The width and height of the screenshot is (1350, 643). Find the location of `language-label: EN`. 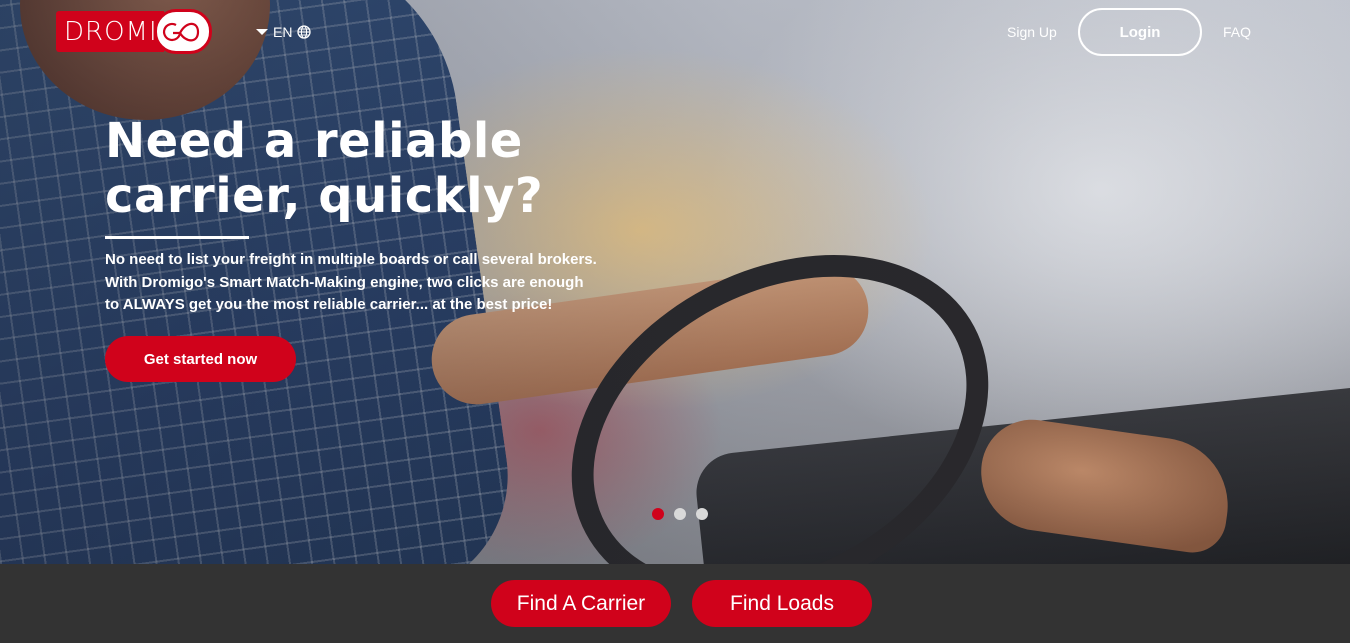

language-label: EN is located at coordinates (283, 32).